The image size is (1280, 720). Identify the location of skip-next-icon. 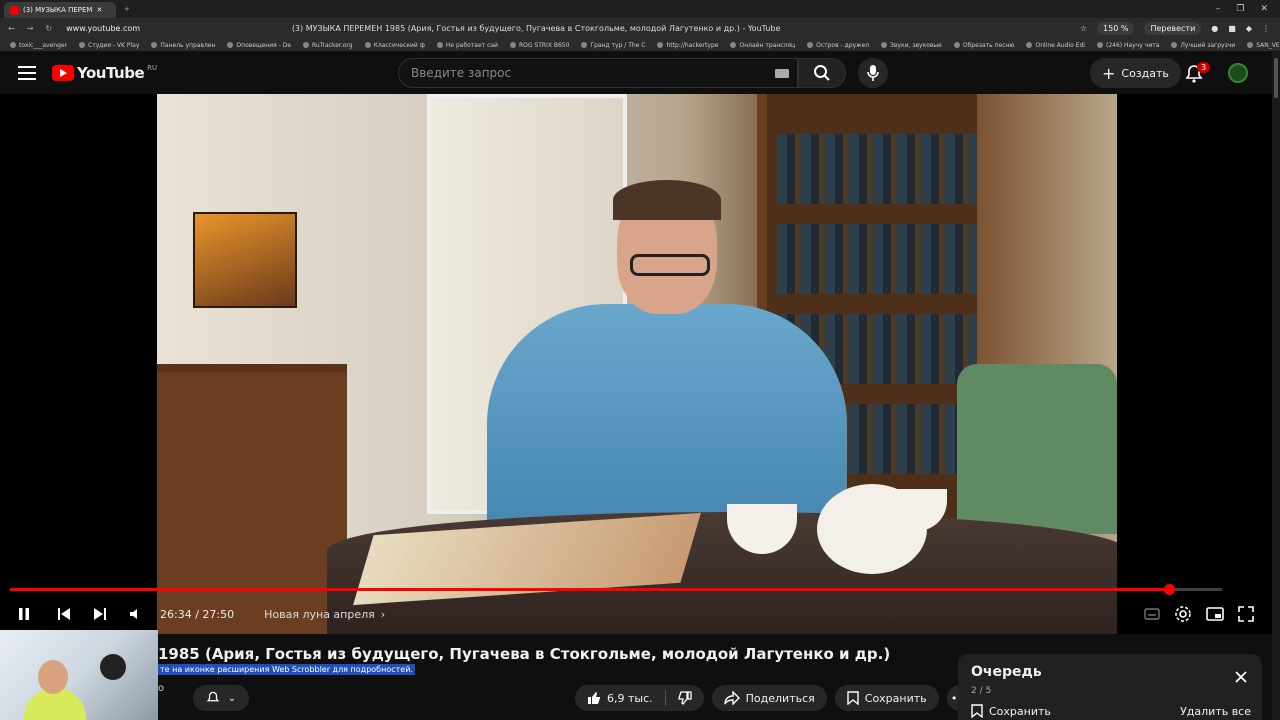
(100, 614).